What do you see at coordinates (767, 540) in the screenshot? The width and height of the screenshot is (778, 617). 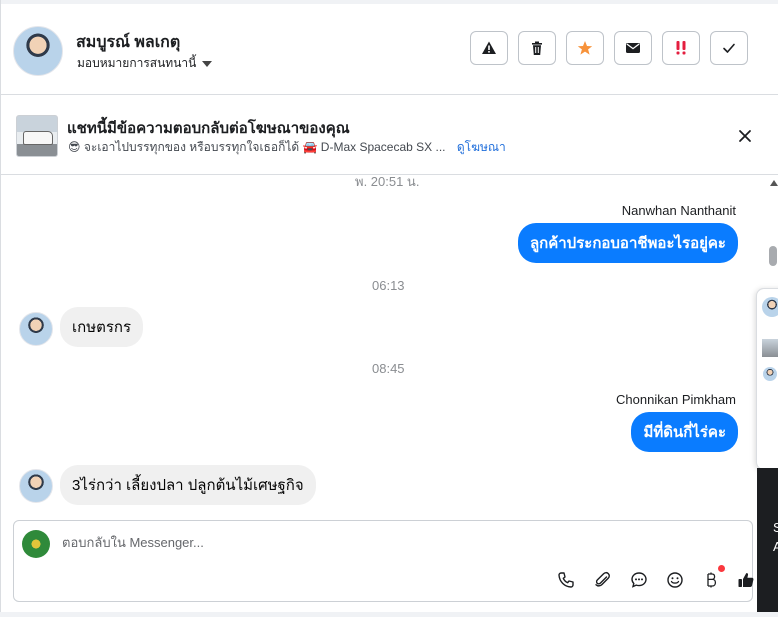 I see `dark-side-panel: S A` at bounding box center [767, 540].